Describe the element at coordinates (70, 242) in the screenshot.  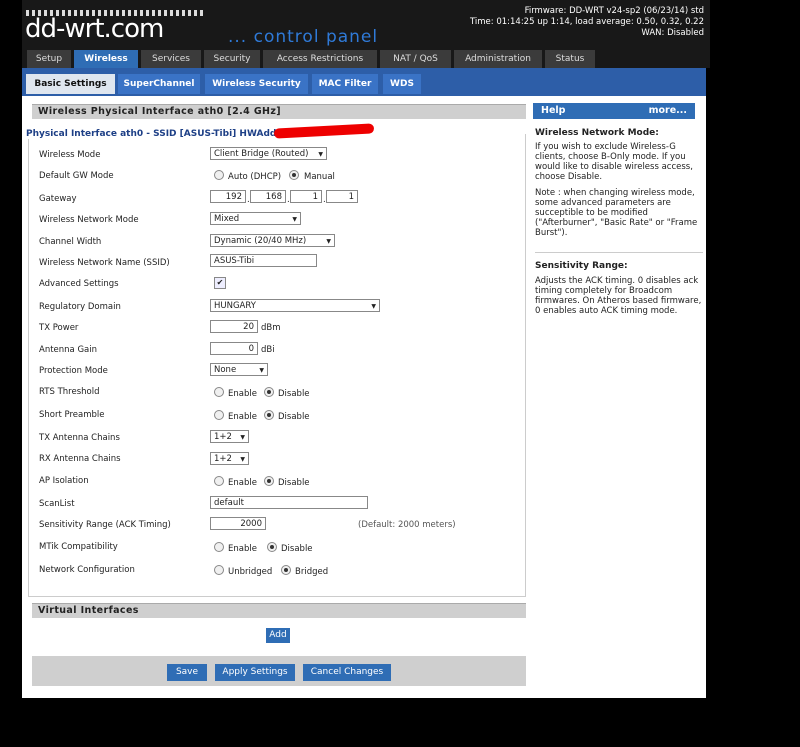
I see `label-channel-width: Channel Width` at that location.